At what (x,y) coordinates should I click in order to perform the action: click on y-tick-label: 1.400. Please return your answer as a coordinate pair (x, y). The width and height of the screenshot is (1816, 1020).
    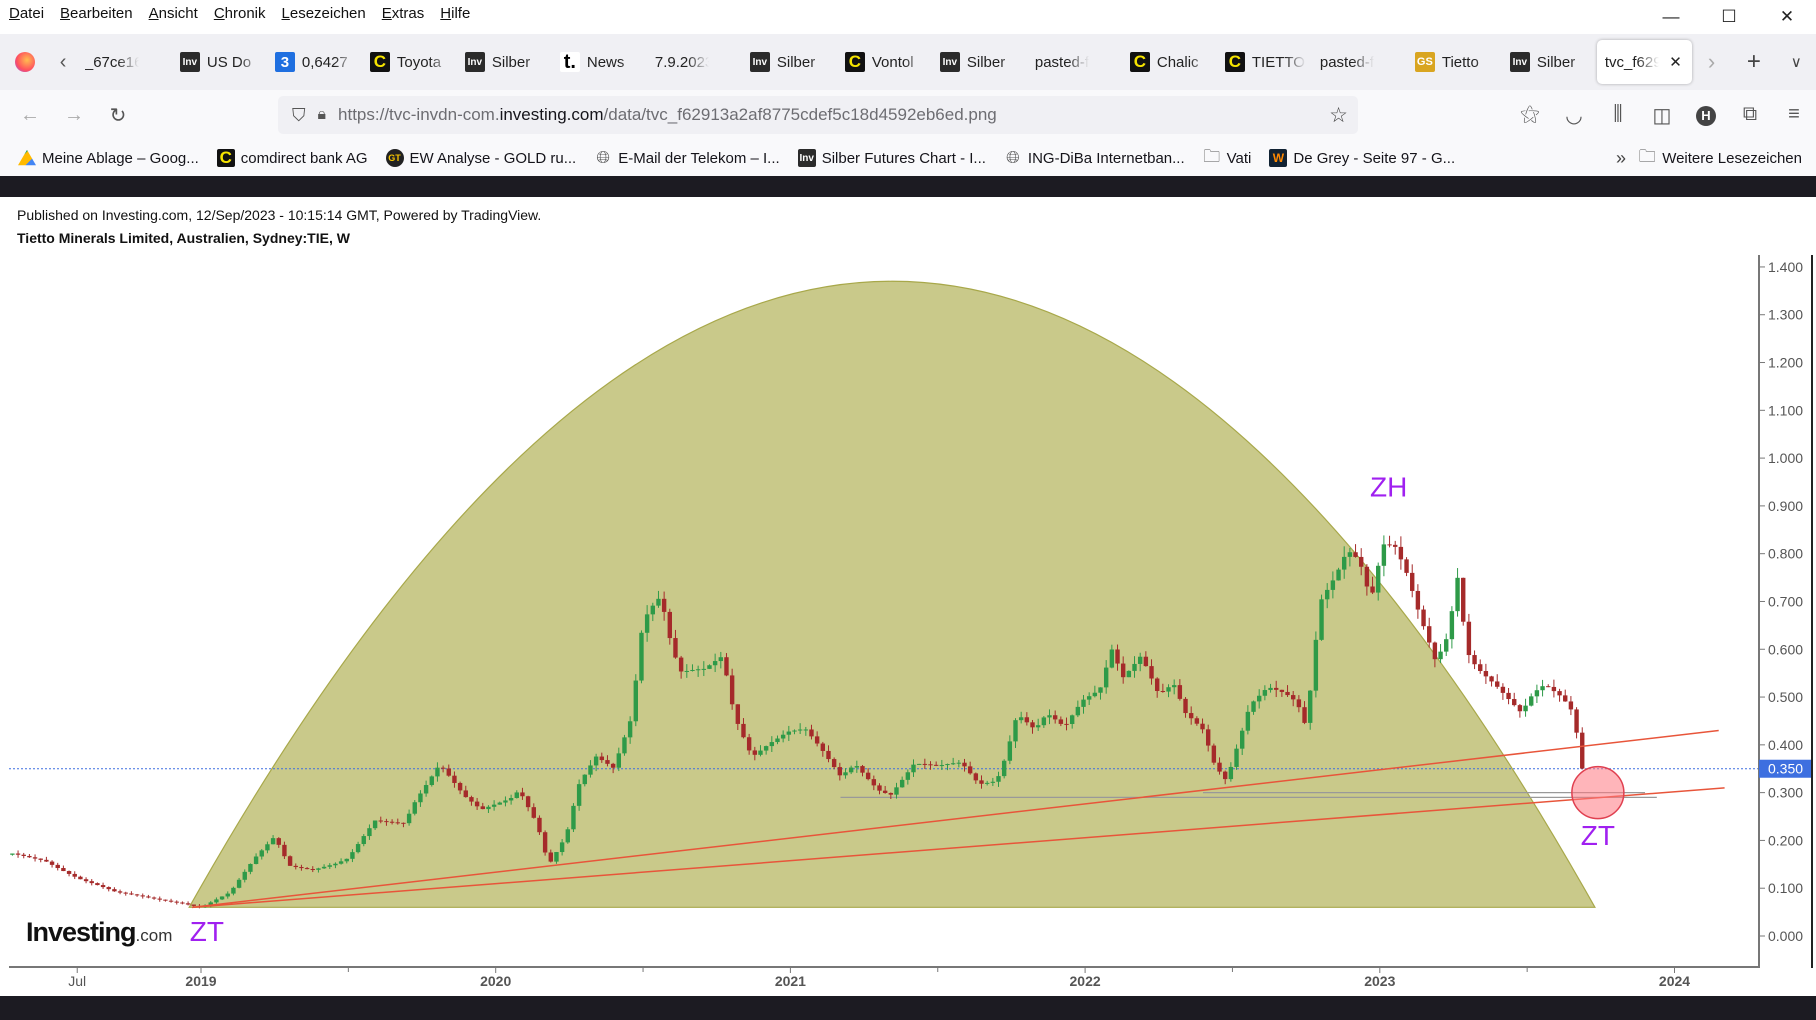
    Looking at the image, I should click on (1785, 267).